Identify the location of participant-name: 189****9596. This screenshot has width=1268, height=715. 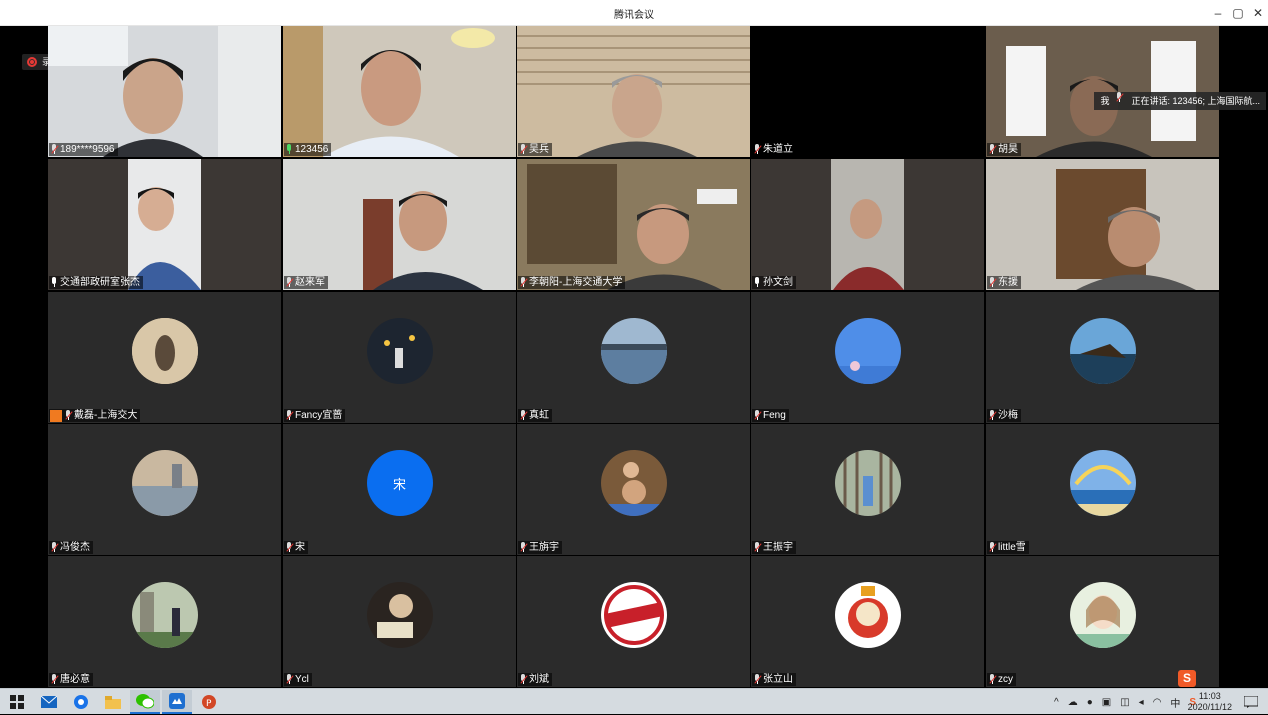
(87, 149).